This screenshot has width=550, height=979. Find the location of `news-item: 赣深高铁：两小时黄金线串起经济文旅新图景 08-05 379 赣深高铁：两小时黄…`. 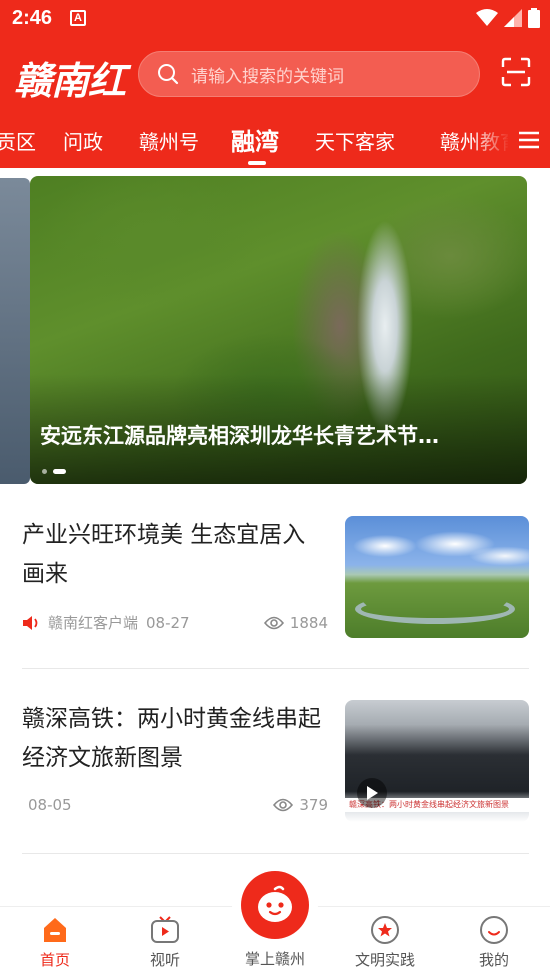

news-item: 赣深高铁：两小时黄金线串起经济文旅新图景 08-05 379 赣深高铁：两小时黄… is located at coordinates (275, 761).